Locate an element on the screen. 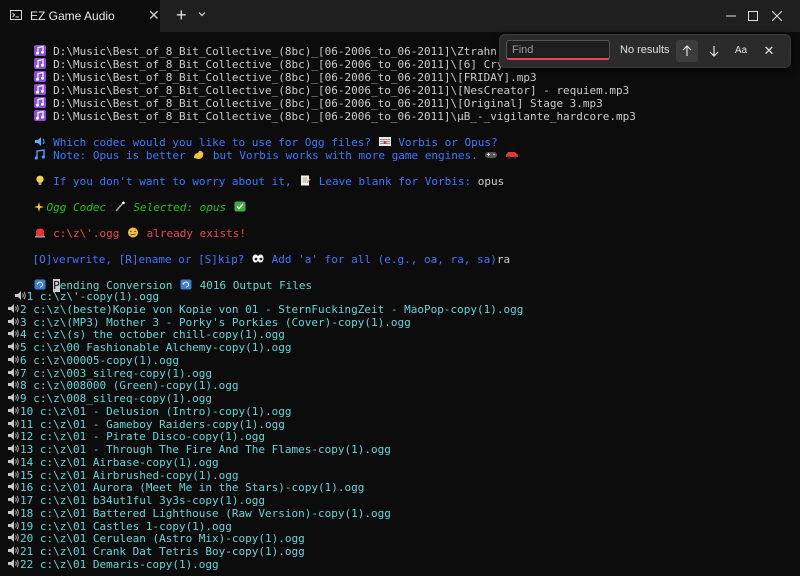 Image resolution: width=800 pixels, height=576 pixels. output-file-name: 14 c:\z\01 Airbase-copy(1).ogg is located at coordinates (119, 462).